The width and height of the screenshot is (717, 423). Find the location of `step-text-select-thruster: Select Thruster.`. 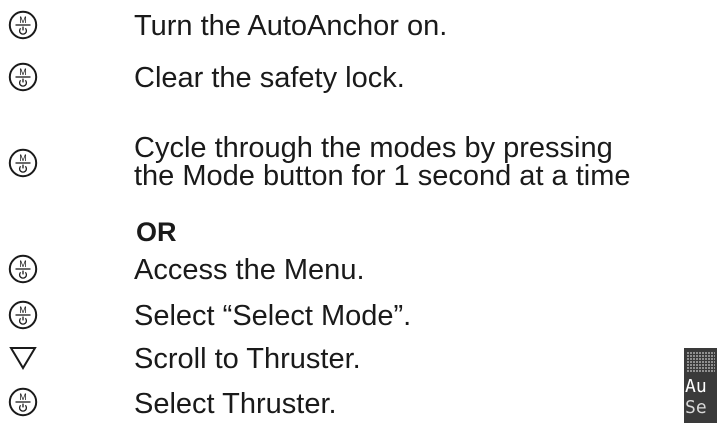

step-text-select-thruster: Select Thruster. is located at coordinates (235, 404).